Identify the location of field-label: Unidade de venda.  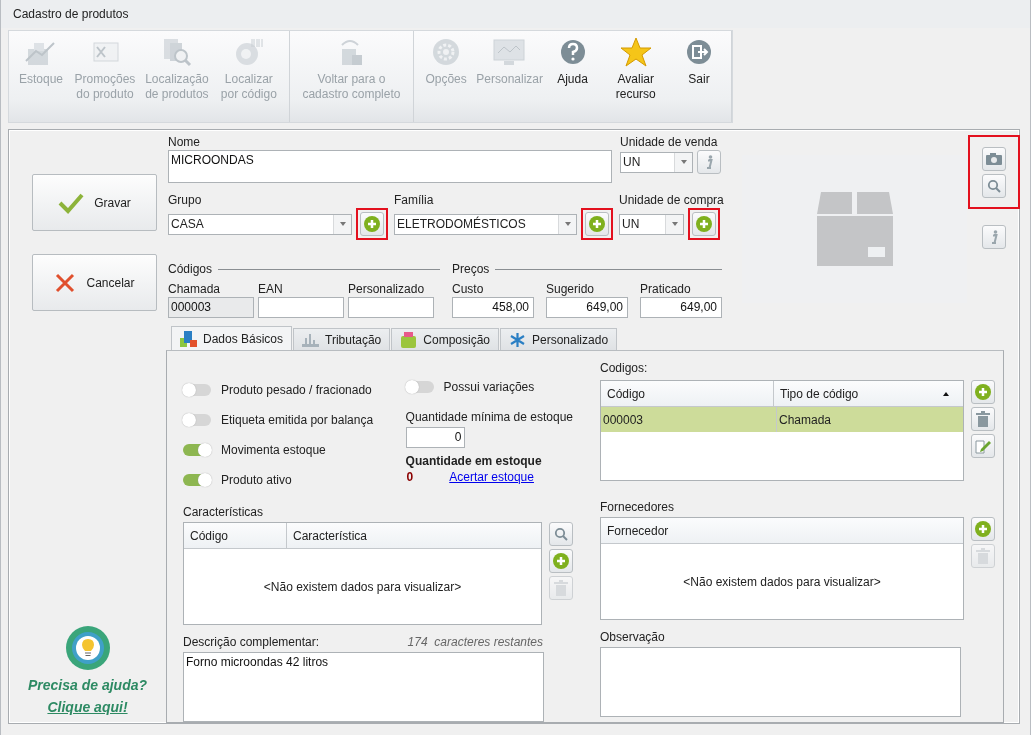
(669, 142).